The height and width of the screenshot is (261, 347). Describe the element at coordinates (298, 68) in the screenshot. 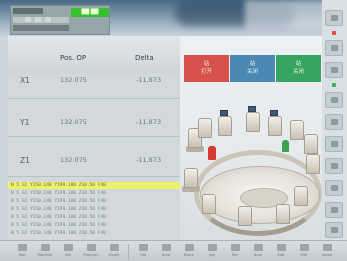

I see `station-close-button-2: 站 关闭` at that location.